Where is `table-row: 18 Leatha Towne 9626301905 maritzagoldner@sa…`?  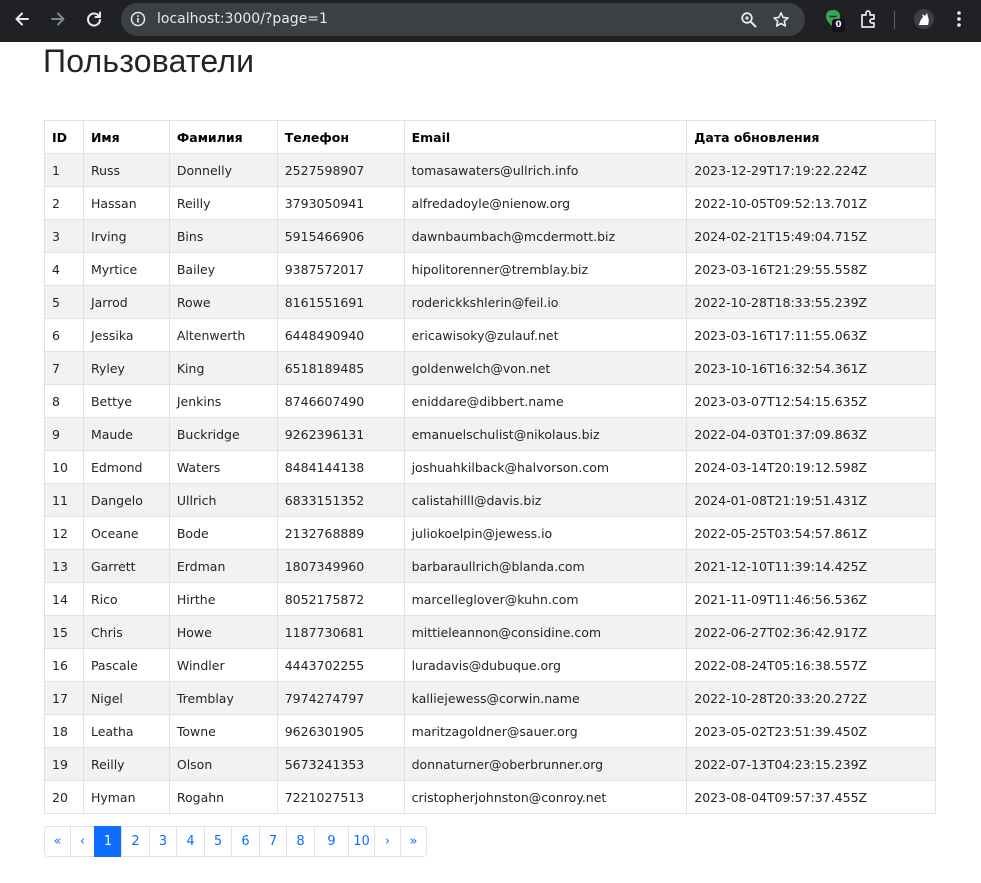 table-row: 18 Leatha Towne 9626301905 maritzagoldner@sa… is located at coordinates (490, 731).